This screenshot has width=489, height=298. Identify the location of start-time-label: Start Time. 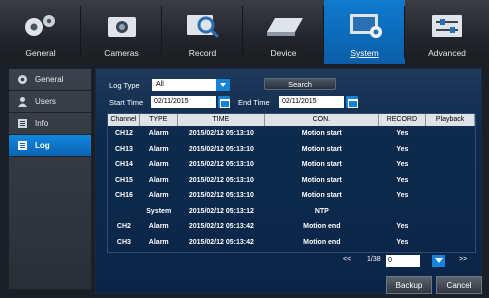
(126, 102).